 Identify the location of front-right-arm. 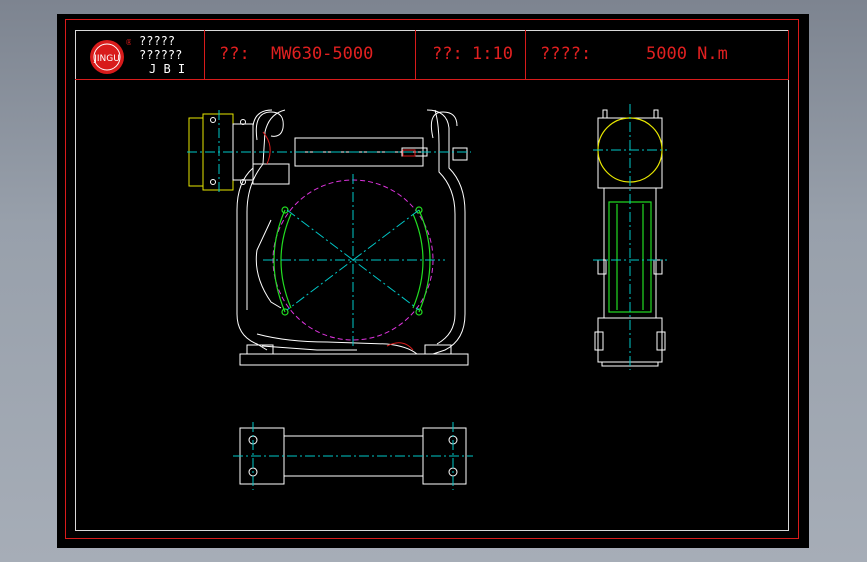
(446, 232).